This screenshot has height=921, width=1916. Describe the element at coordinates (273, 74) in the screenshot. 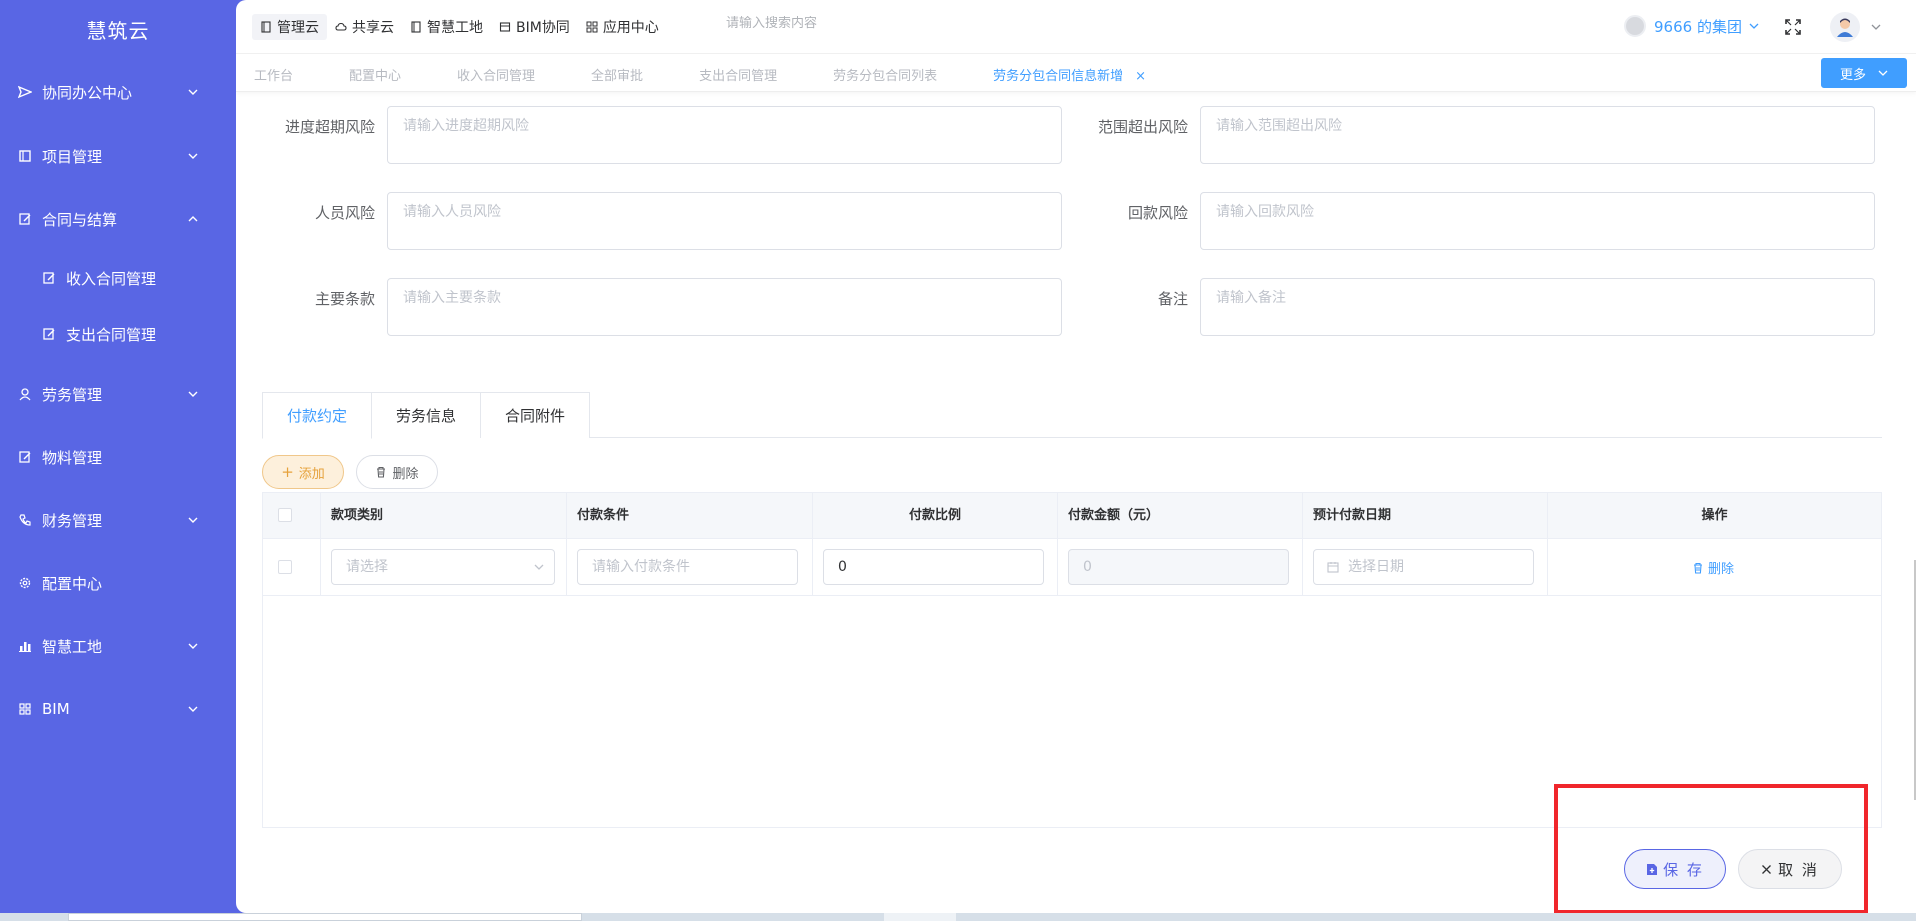

I see `tag-workbench: 工作台` at that location.